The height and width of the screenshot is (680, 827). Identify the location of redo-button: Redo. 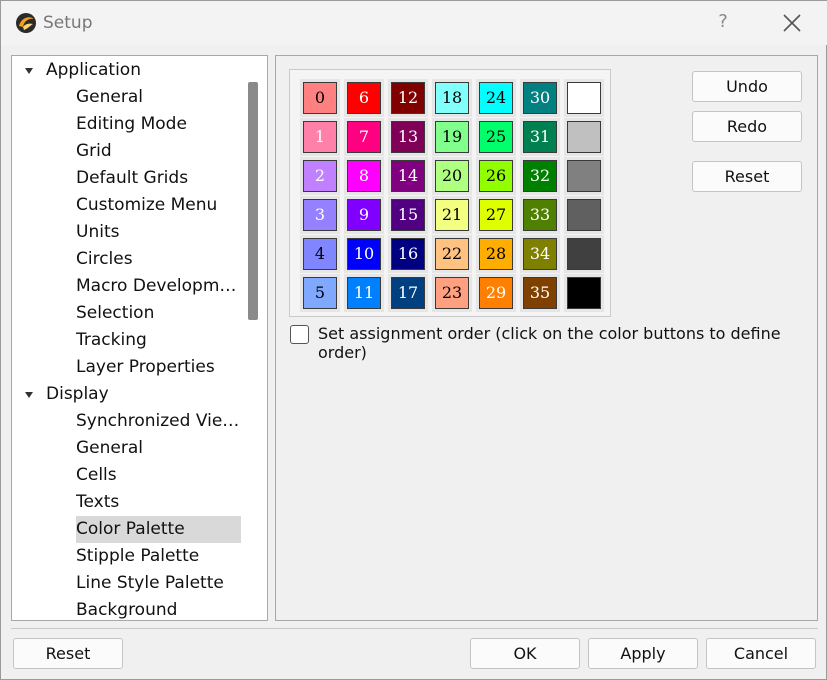
(747, 126).